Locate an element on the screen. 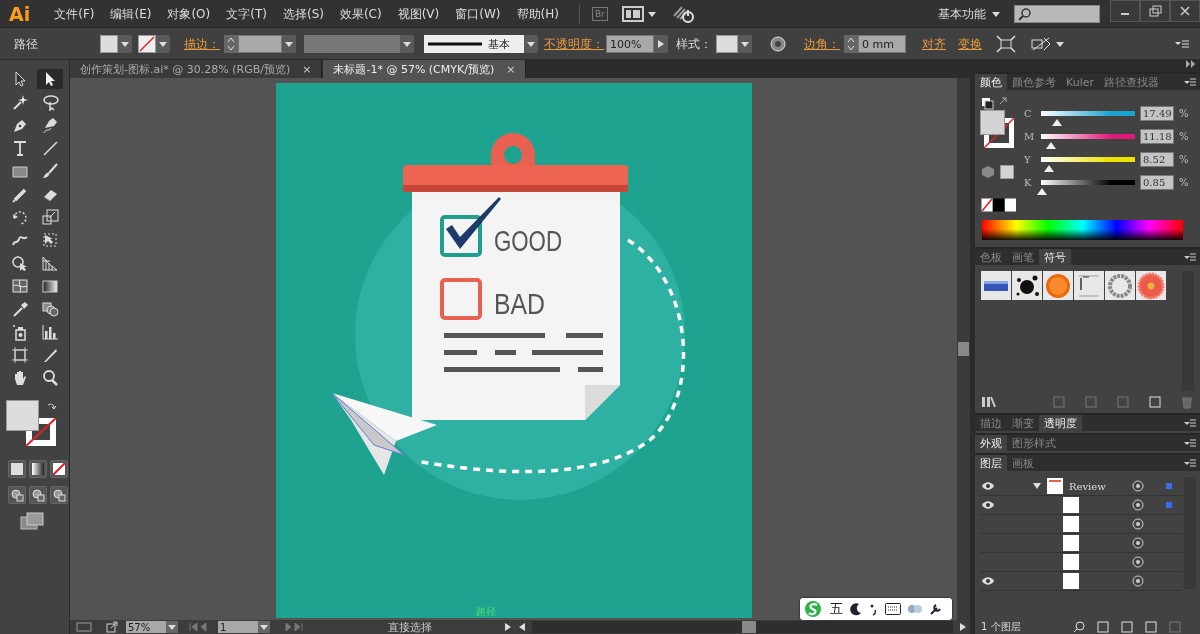  panel-tab: 颜色参考 is located at coordinates (1034, 82).